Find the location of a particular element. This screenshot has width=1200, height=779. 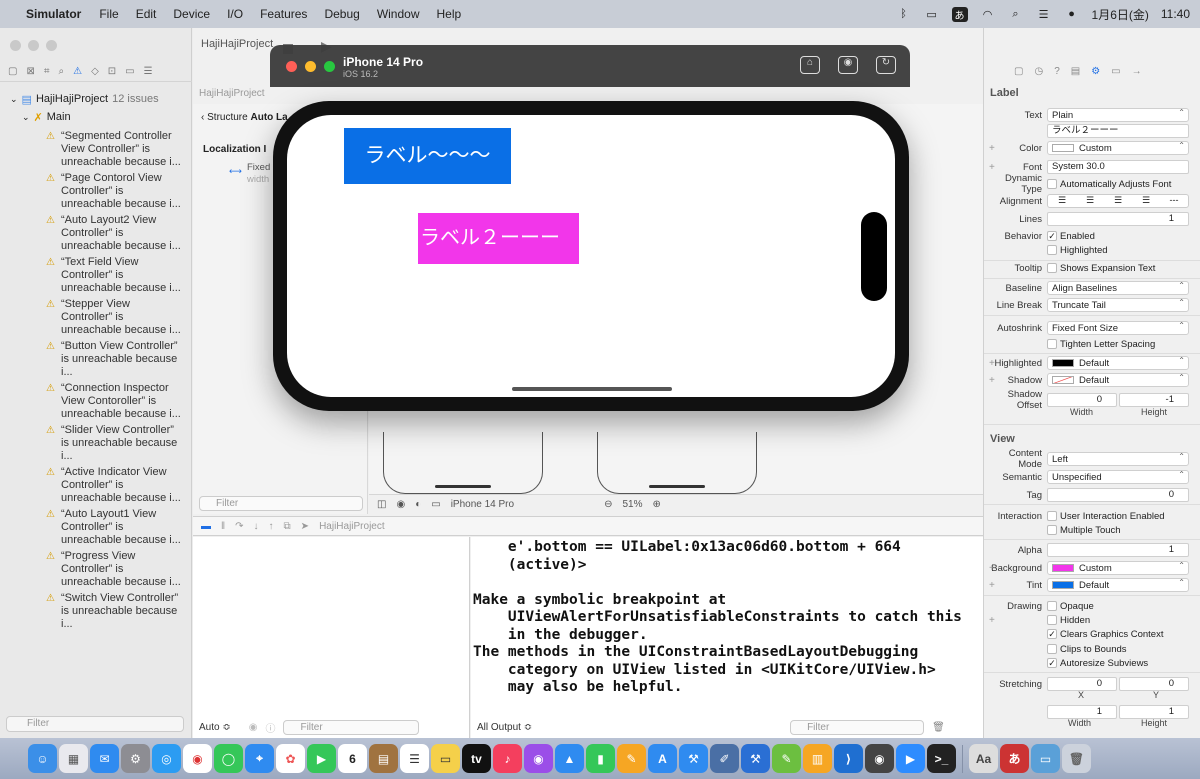

notes-app-icon: ▤ is located at coordinates (383, 758).